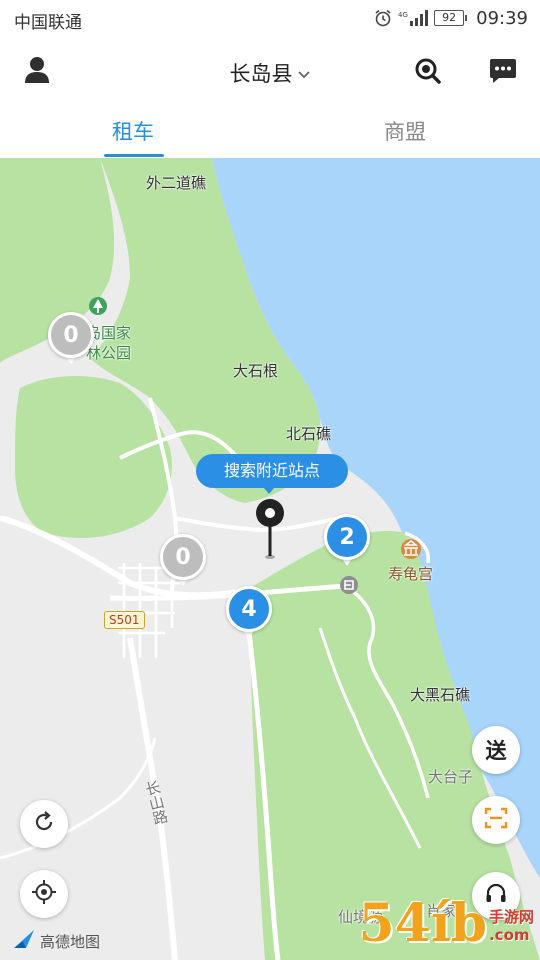 The image size is (540, 960). What do you see at coordinates (270, 131) in the screenshot?
I see `tab-bar: 租车 商盟` at bounding box center [270, 131].